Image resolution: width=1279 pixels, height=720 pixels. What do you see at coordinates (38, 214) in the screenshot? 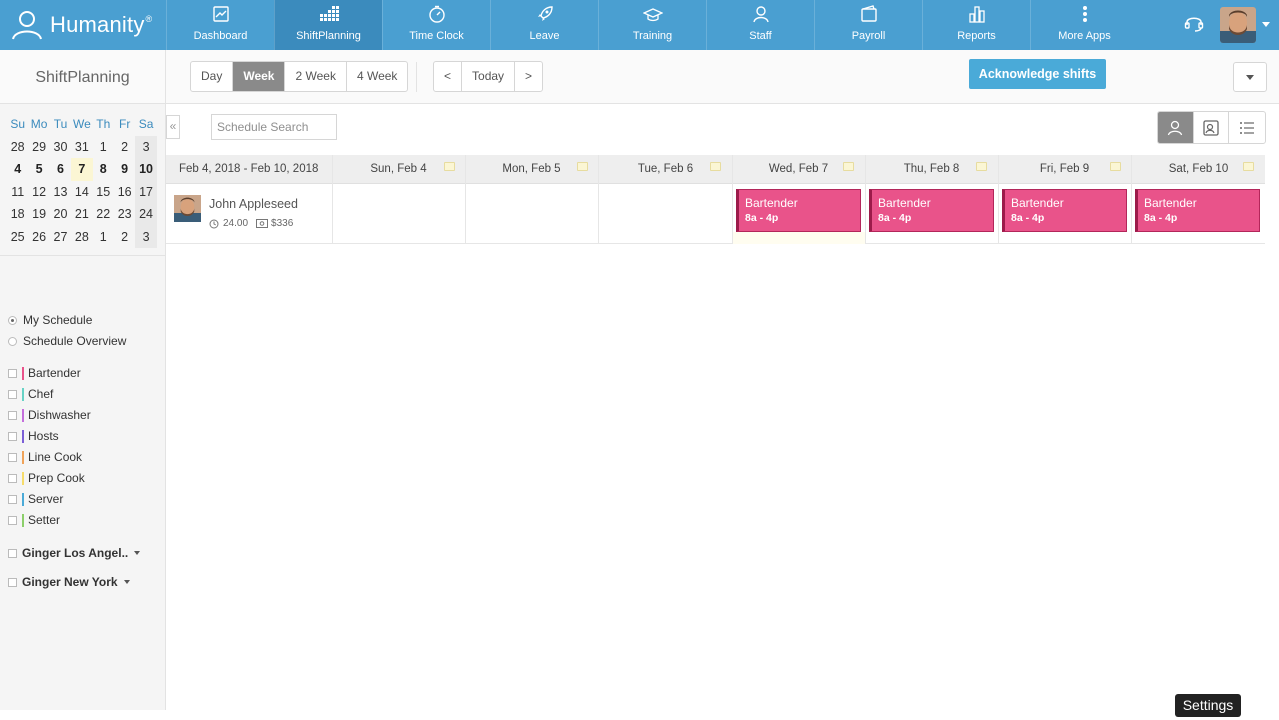
I see `calendar-day: 19` at bounding box center [38, 214].